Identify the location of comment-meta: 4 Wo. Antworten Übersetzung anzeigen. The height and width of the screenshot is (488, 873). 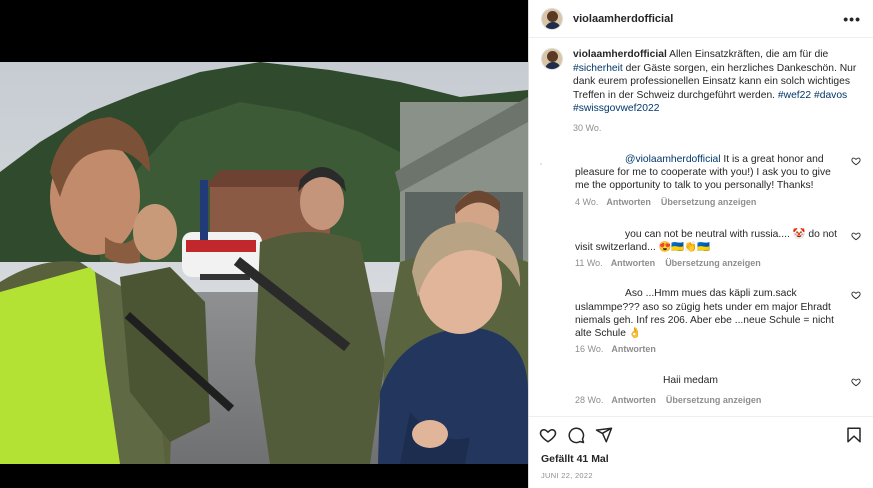
(707, 202).